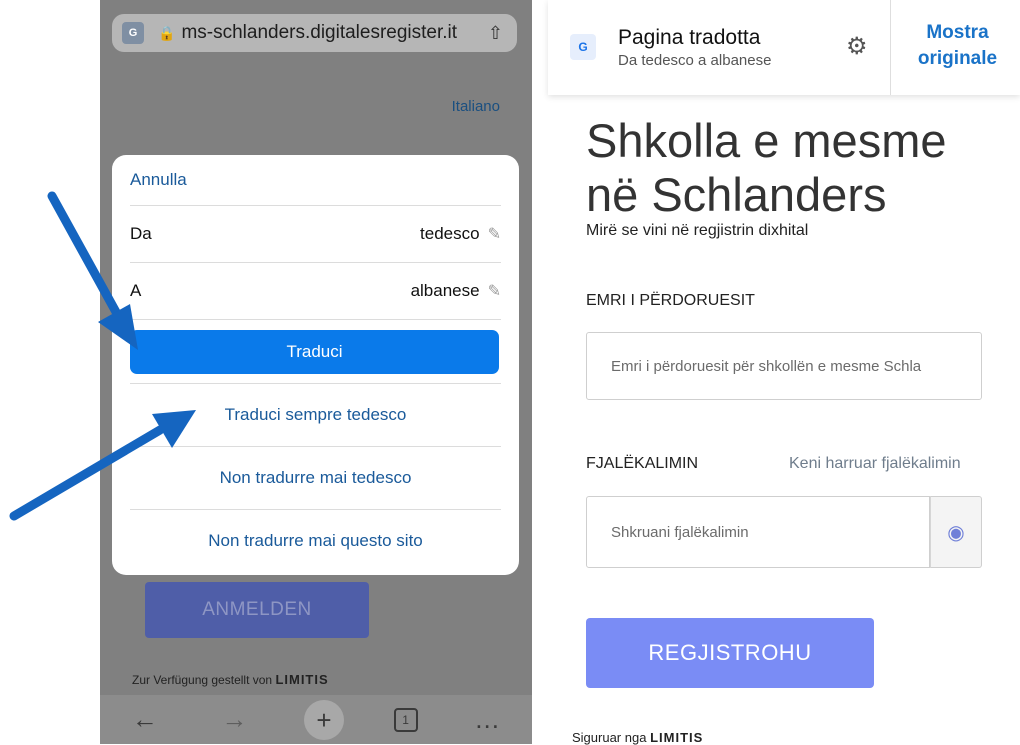 The height and width of the screenshot is (745, 1020). I want to click on show-original-button: Mostra originale, so click(957, 46).